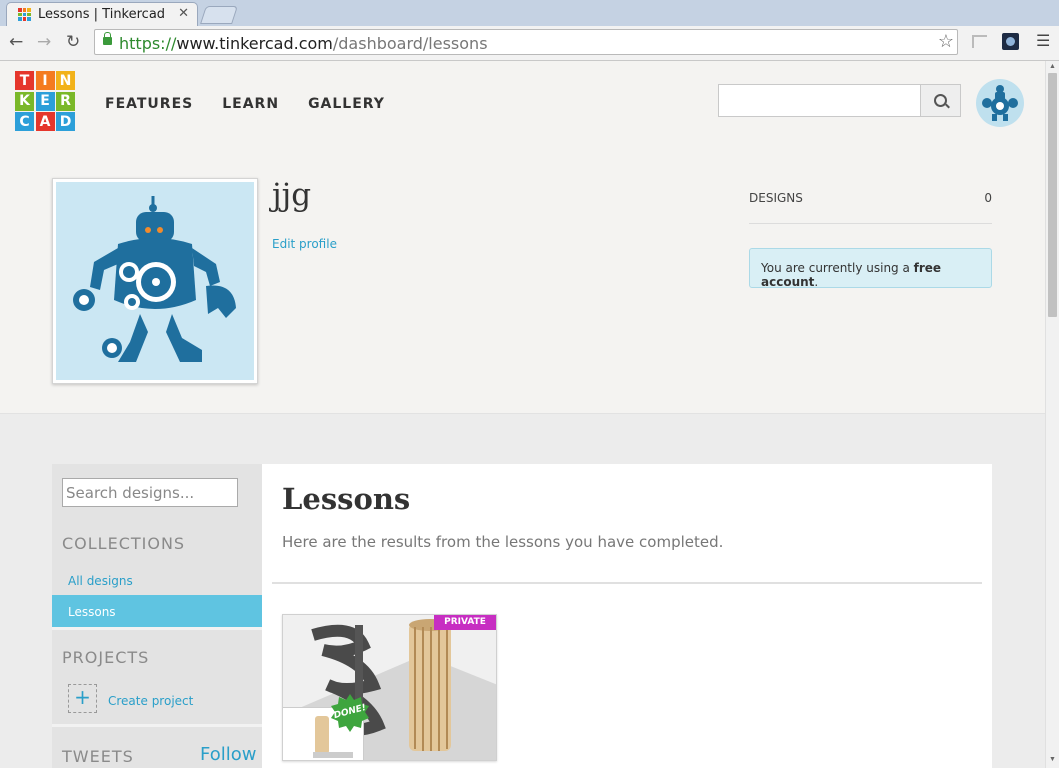 Image resolution: width=1059 pixels, height=768 pixels. Describe the element at coordinates (228, 754) in the screenshot. I see `follow-link: Follow` at that location.